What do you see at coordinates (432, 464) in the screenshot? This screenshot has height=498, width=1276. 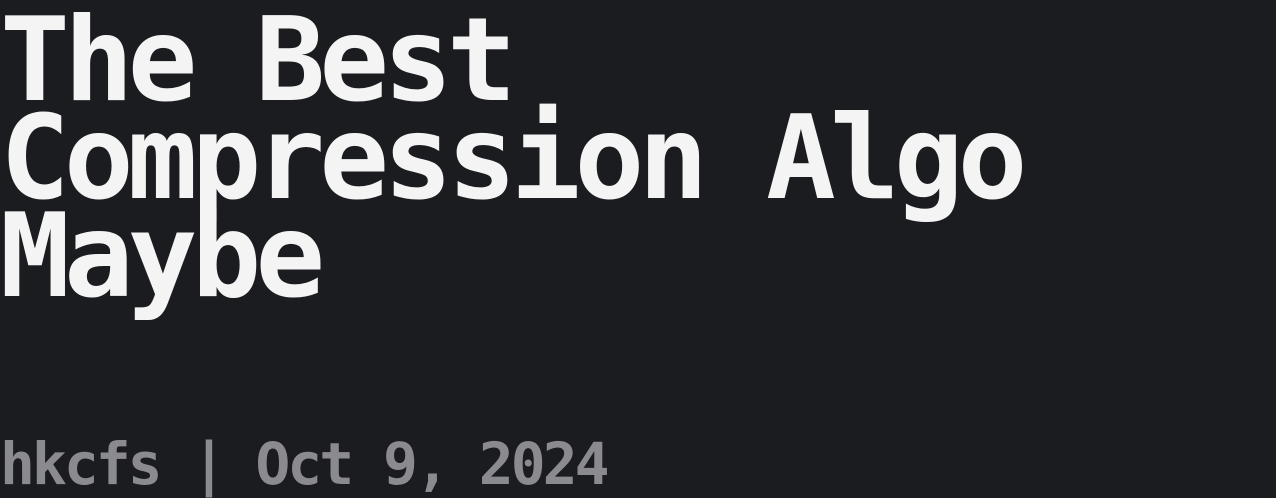 I see `publish-date: Oct 9, 2024` at bounding box center [432, 464].